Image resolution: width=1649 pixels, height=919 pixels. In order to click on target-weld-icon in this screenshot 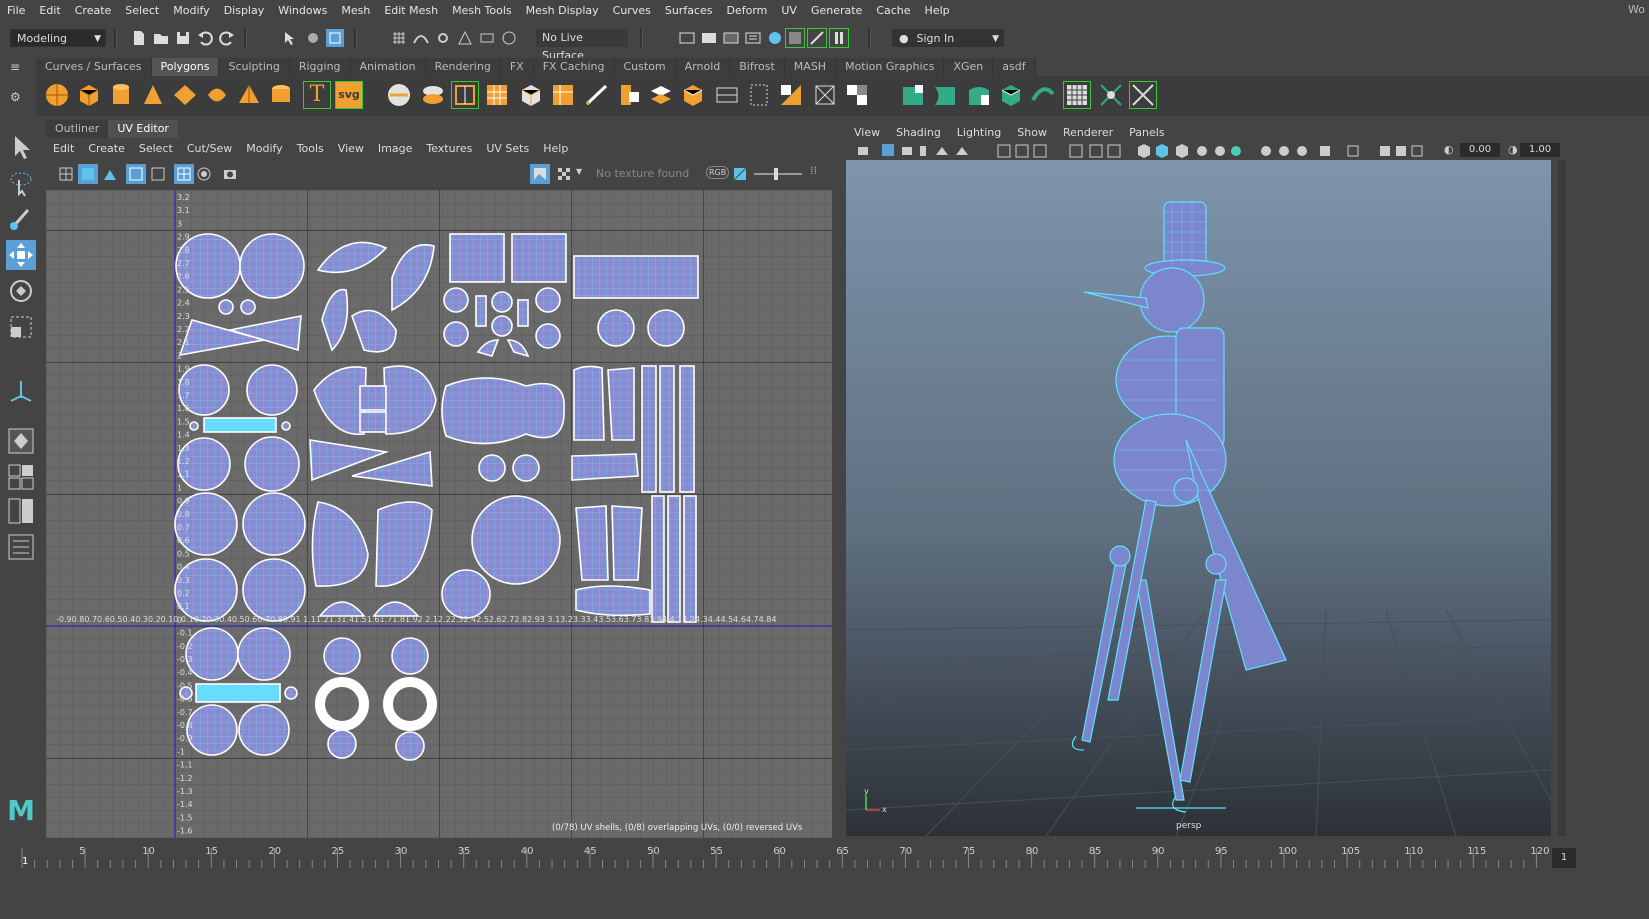, I will do `click(629, 95)`.